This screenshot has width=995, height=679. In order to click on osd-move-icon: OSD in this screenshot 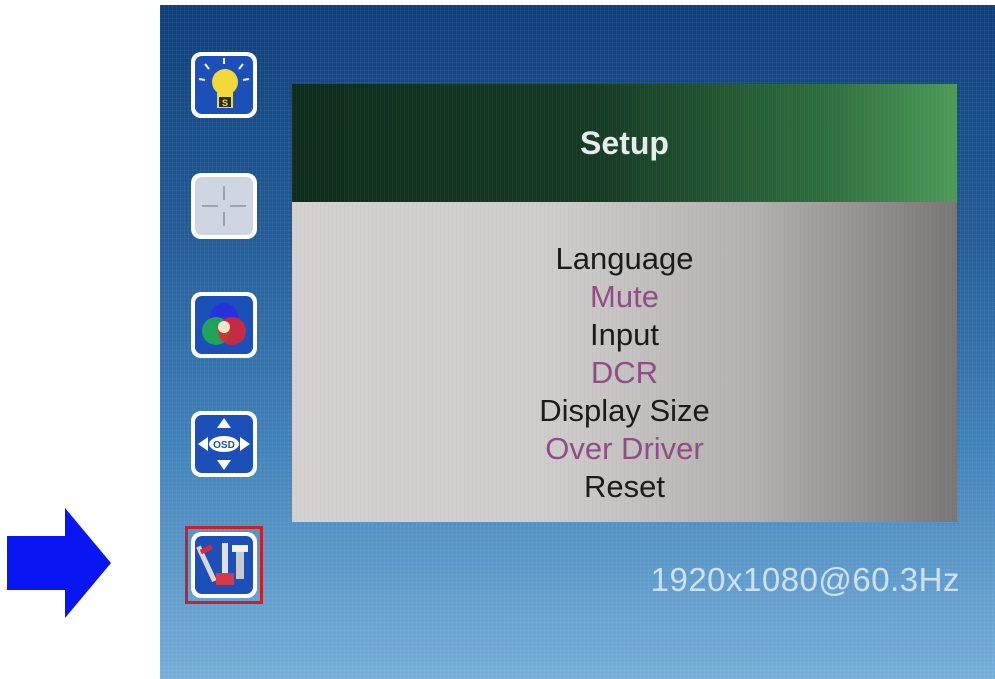, I will do `click(224, 444)`.